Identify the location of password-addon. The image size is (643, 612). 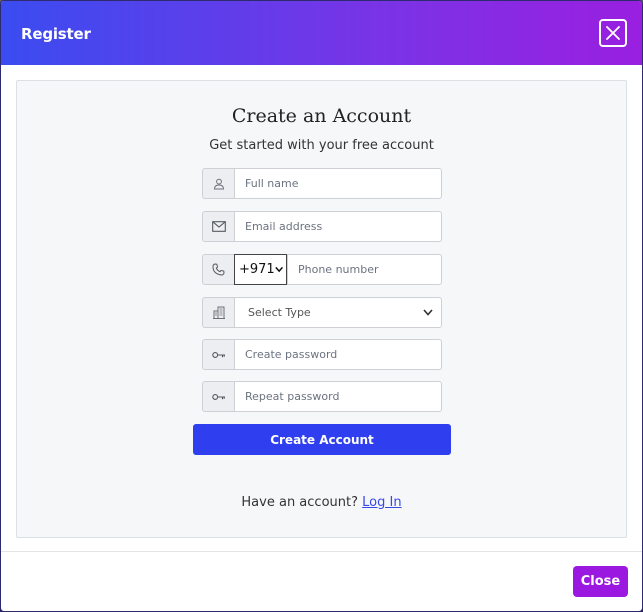
(218, 354).